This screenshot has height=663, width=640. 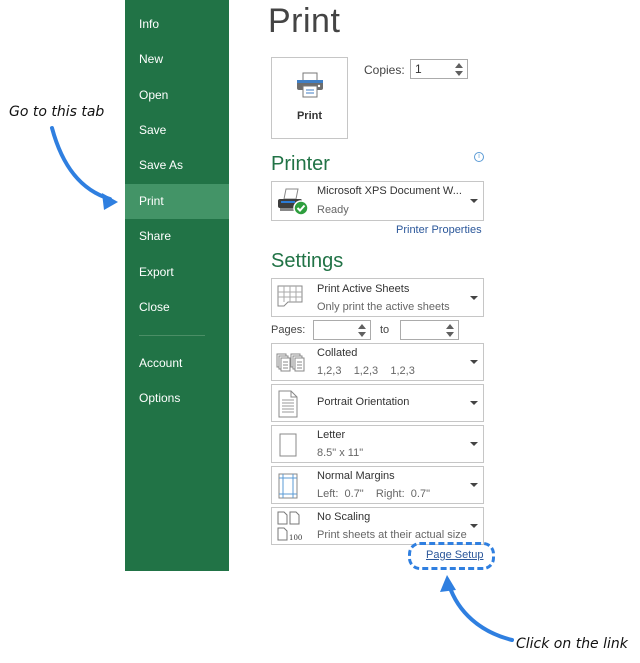 I want to click on no-scaling-icon: 100, so click(x=289, y=526).